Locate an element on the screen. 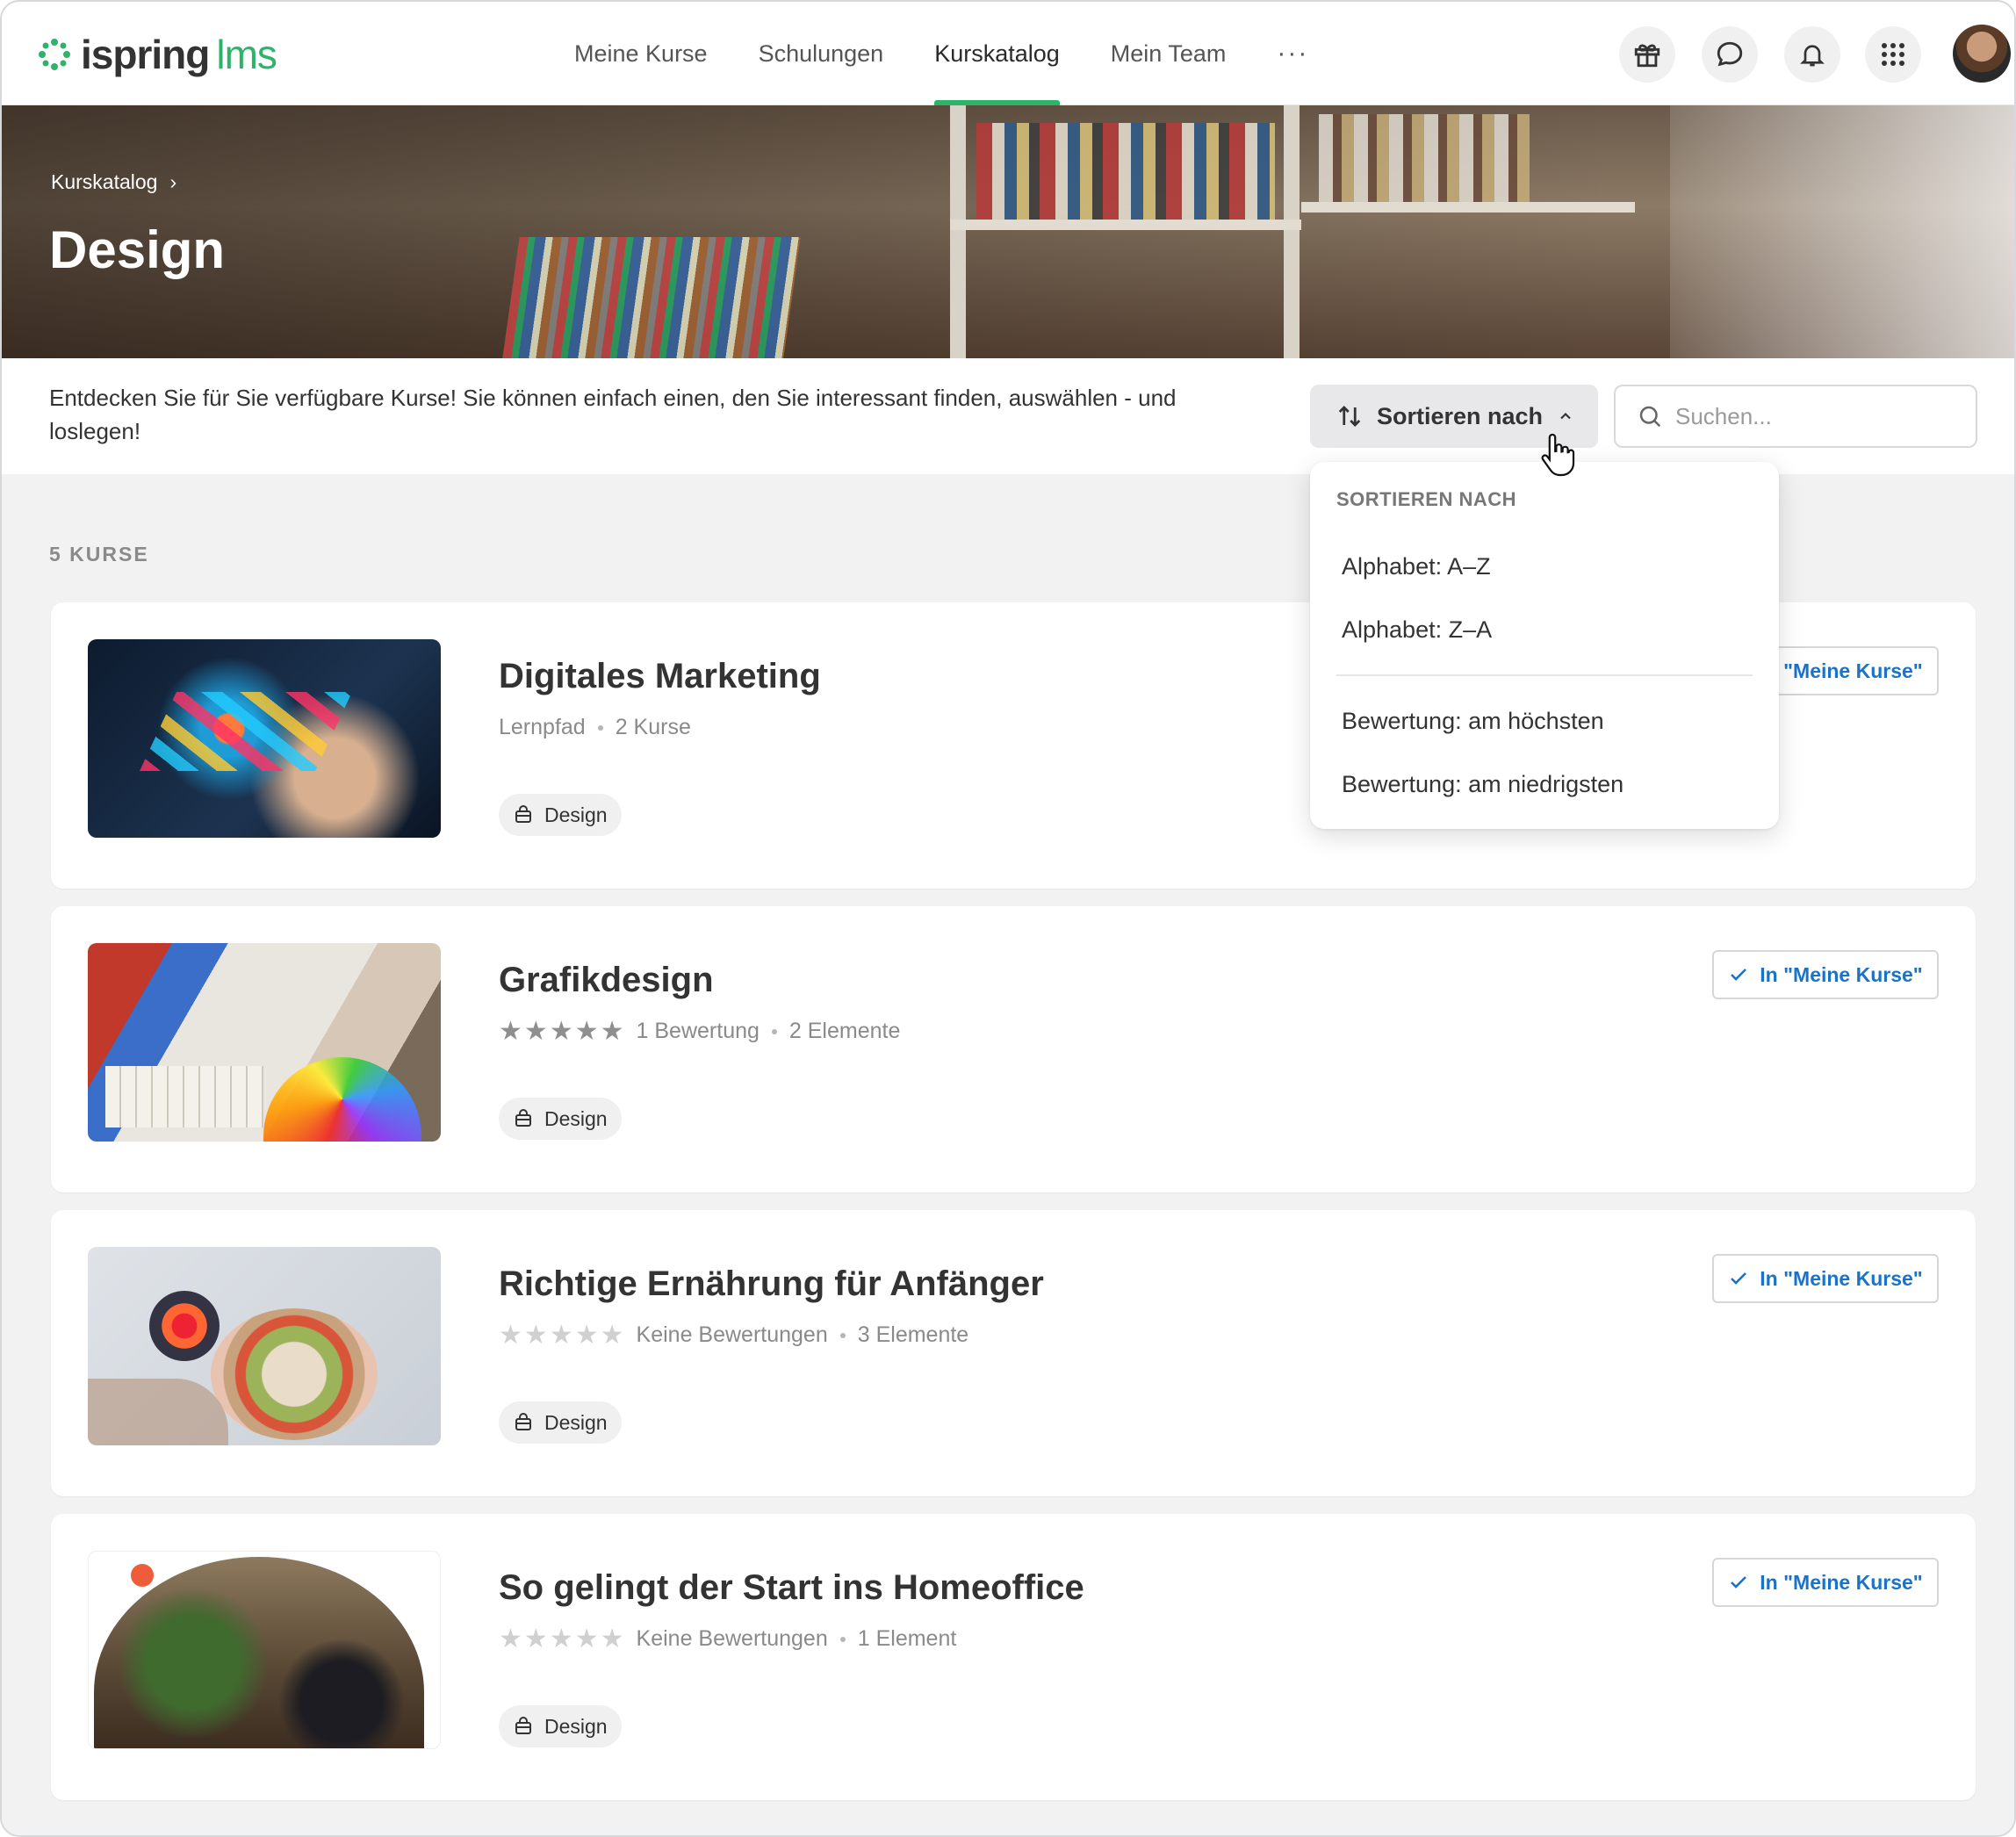 Image resolution: width=2016 pixels, height=1837 pixels. chevron-up-icon is located at coordinates (1565, 416).